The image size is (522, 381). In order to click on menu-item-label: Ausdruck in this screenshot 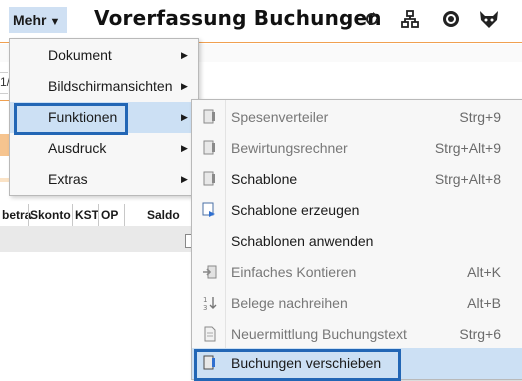, I will do `click(77, 148)`.